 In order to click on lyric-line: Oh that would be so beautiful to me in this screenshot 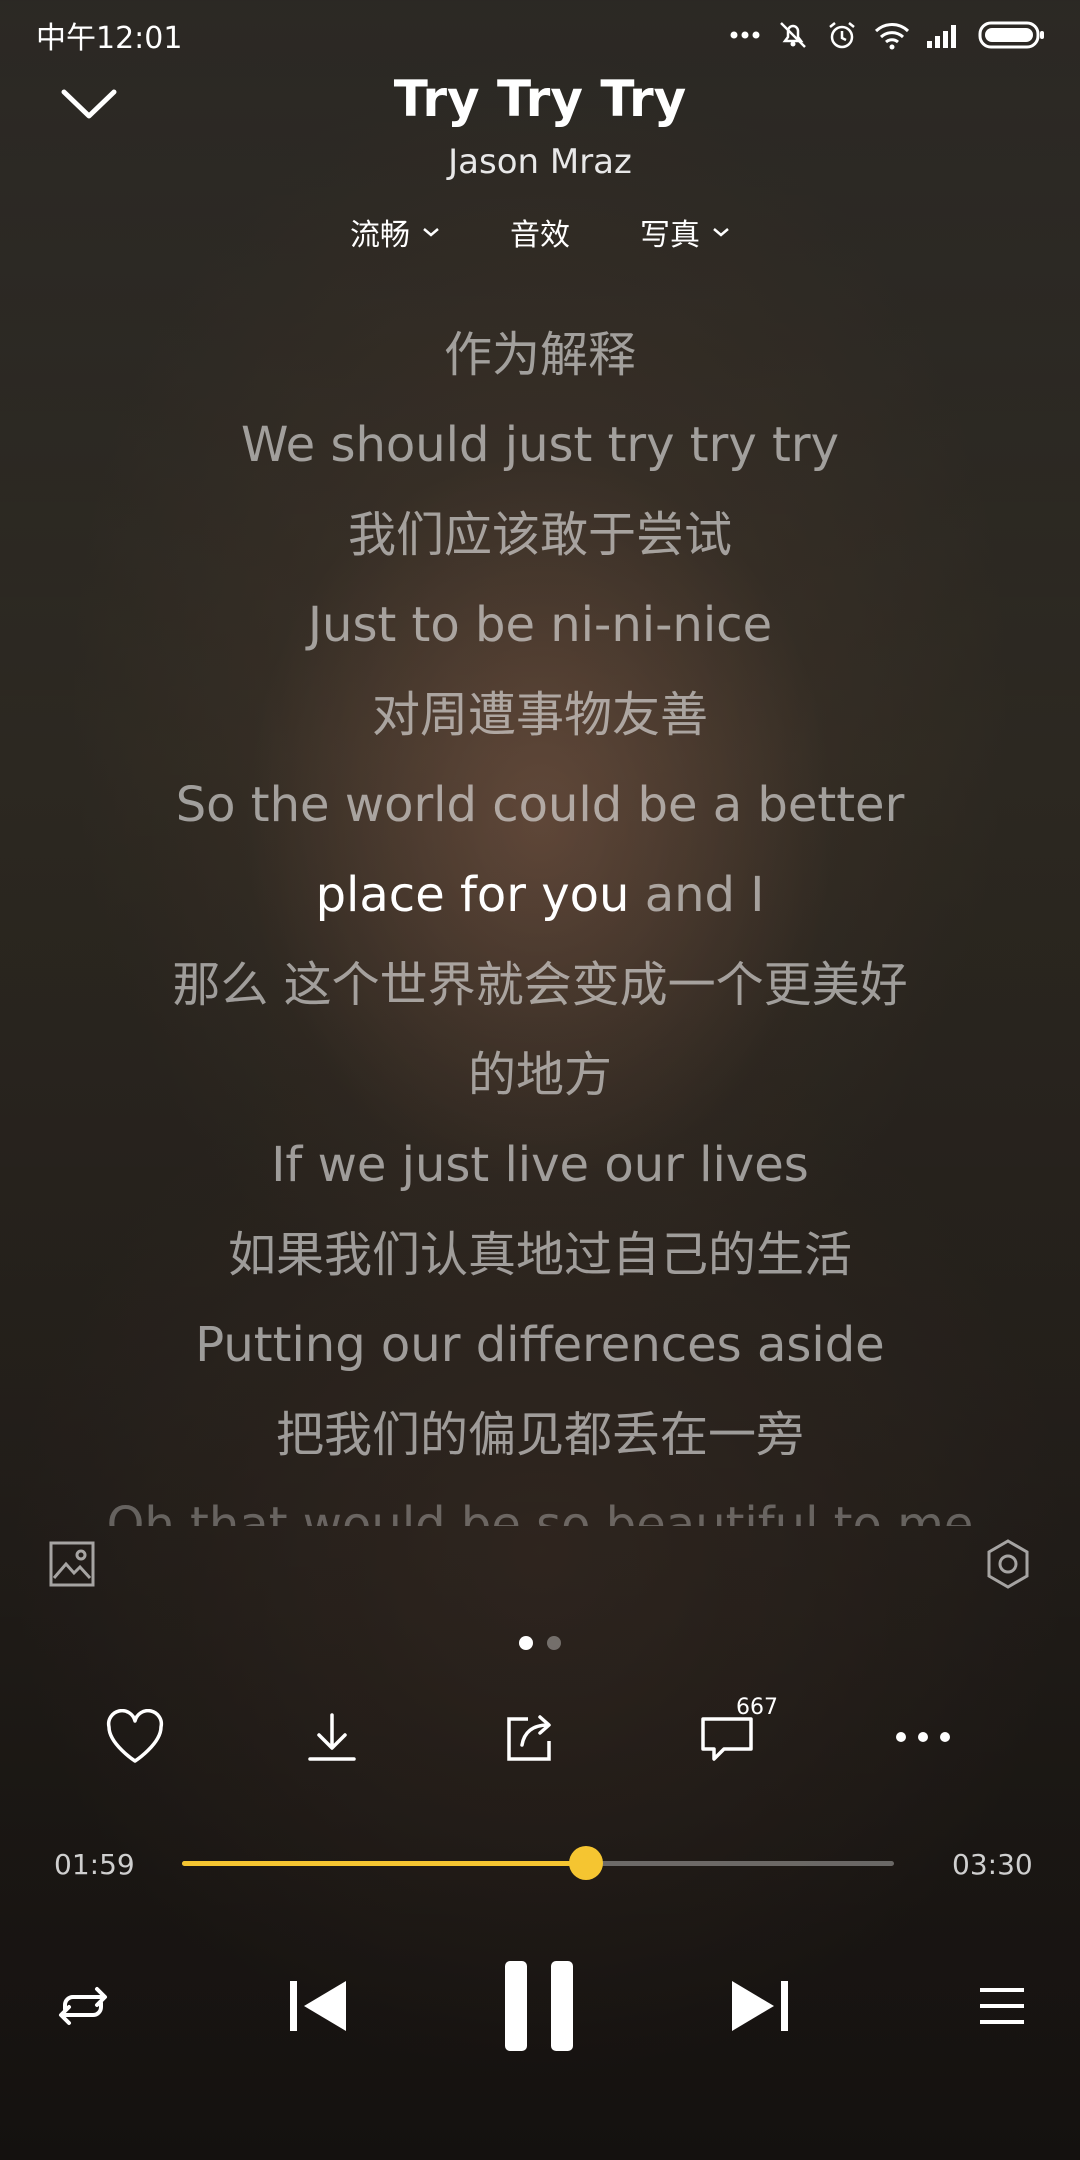, I will do `click(540, 1511)`.